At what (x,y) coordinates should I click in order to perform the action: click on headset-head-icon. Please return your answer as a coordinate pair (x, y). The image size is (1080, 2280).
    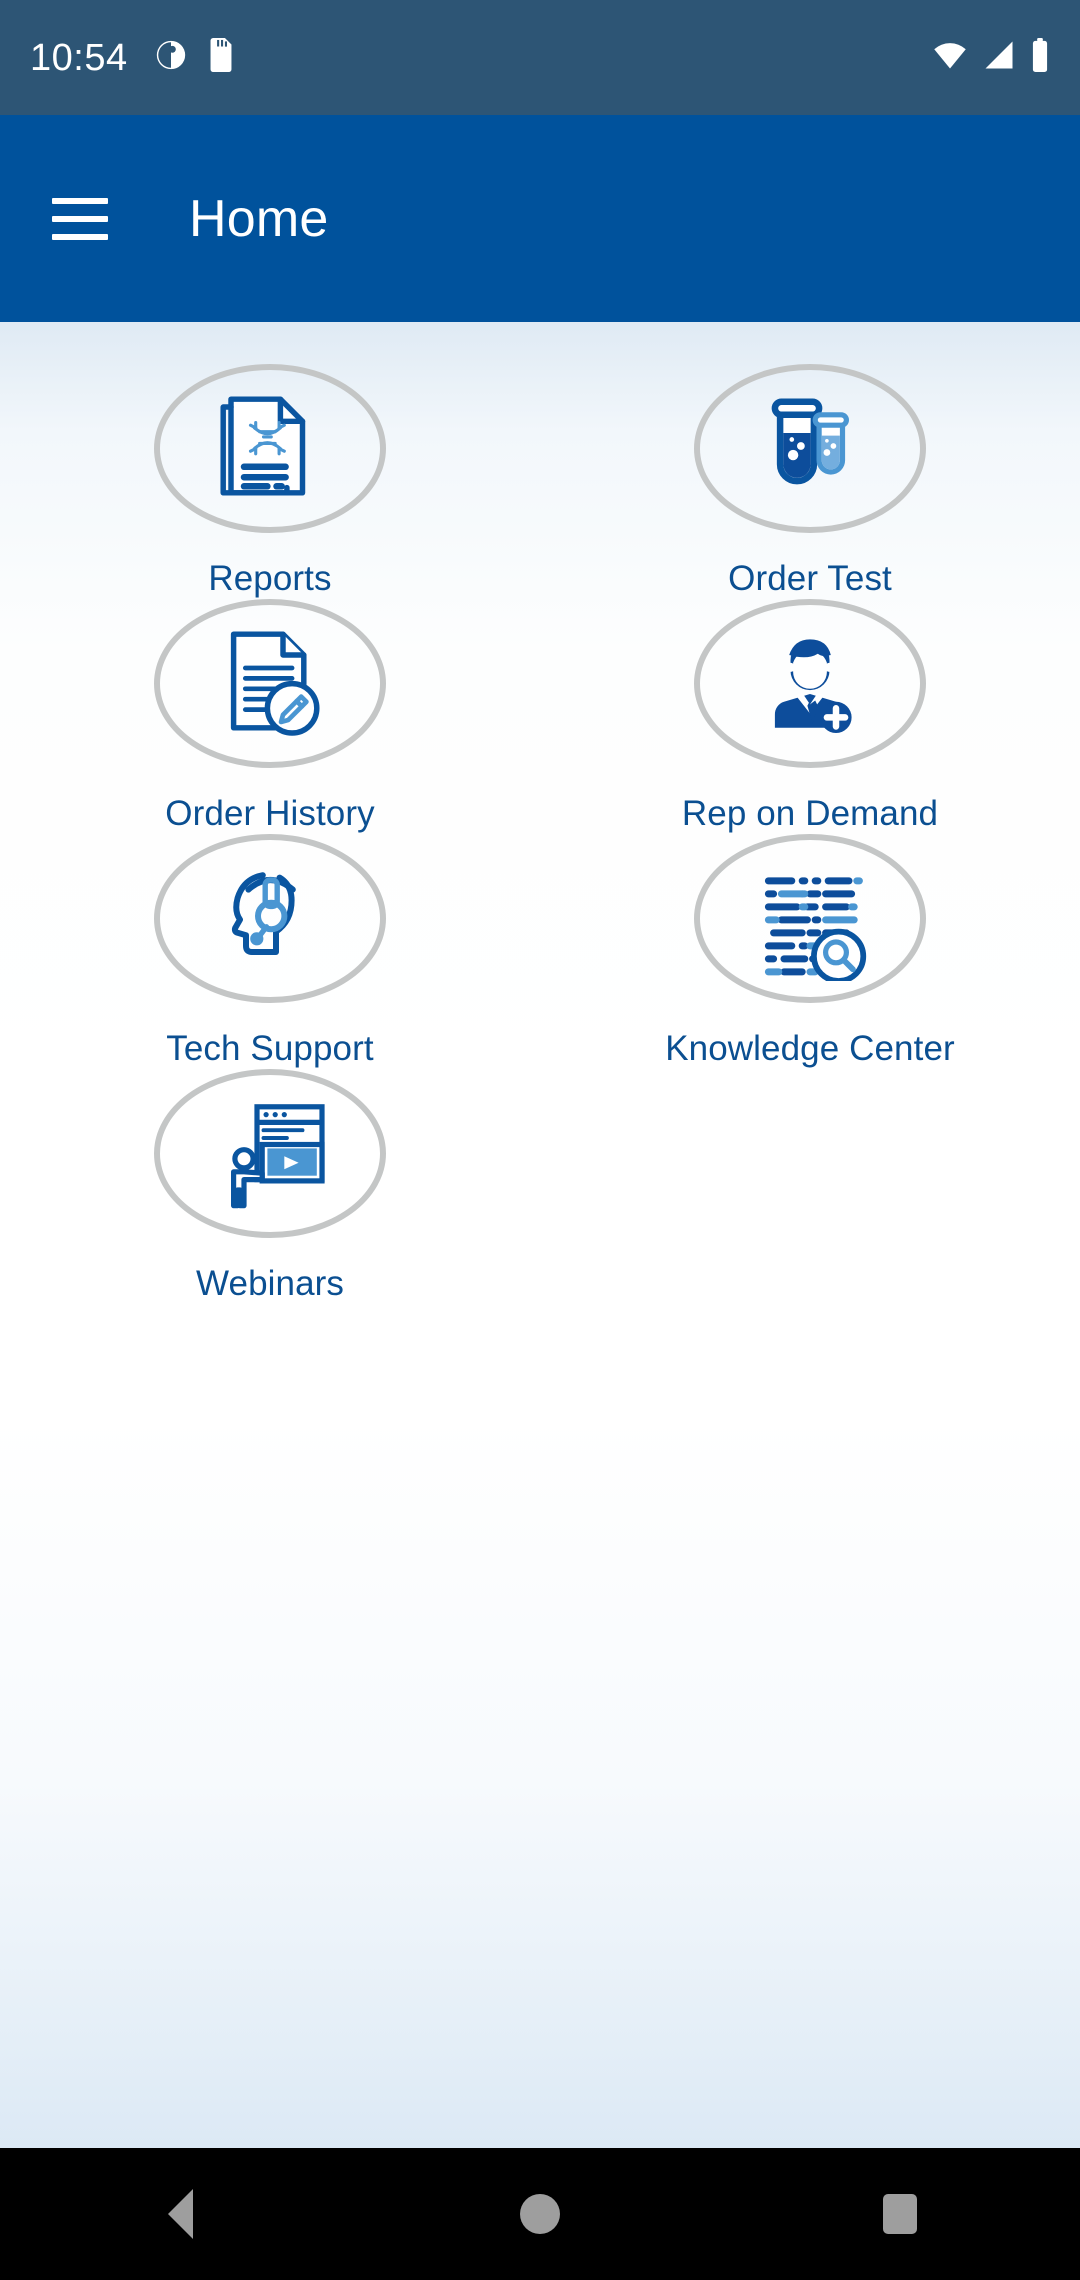
    Looking at the image, I should click on (270, 918).